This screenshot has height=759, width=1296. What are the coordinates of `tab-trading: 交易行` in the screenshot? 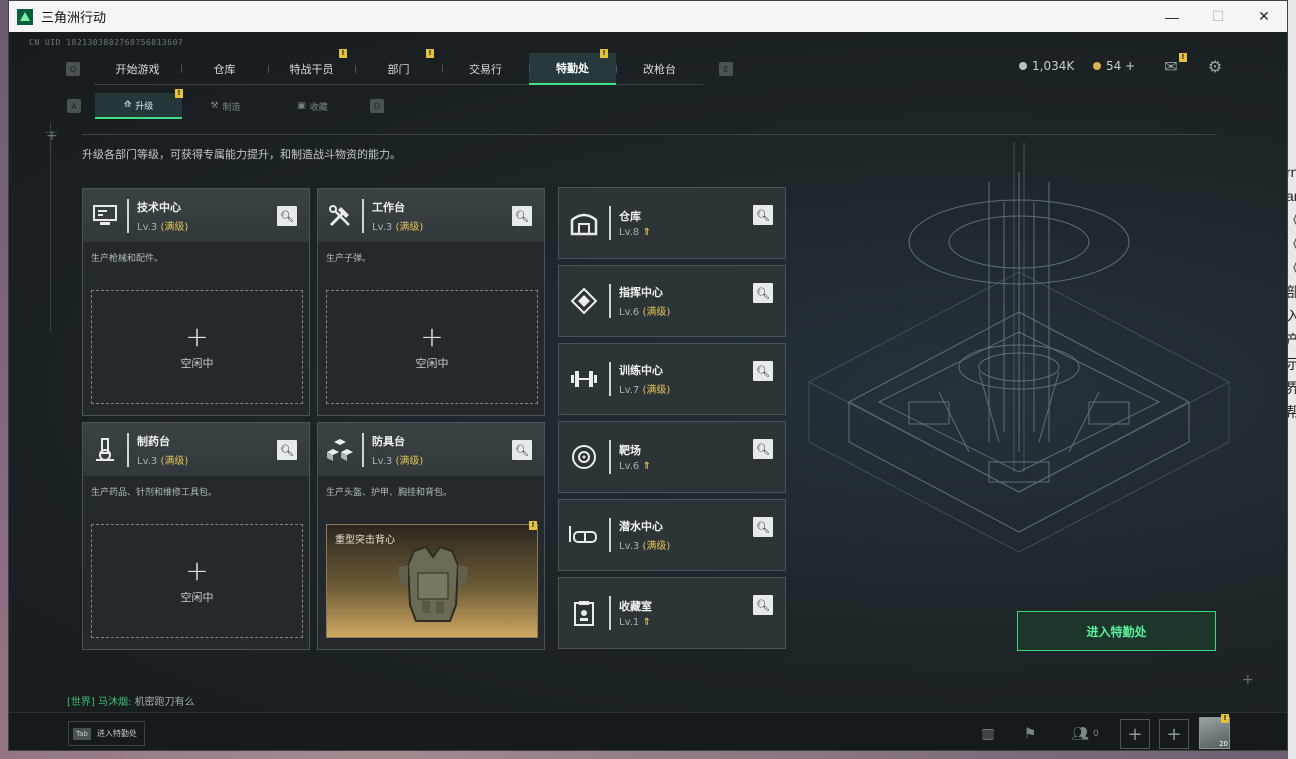 It's located at (485, 69).